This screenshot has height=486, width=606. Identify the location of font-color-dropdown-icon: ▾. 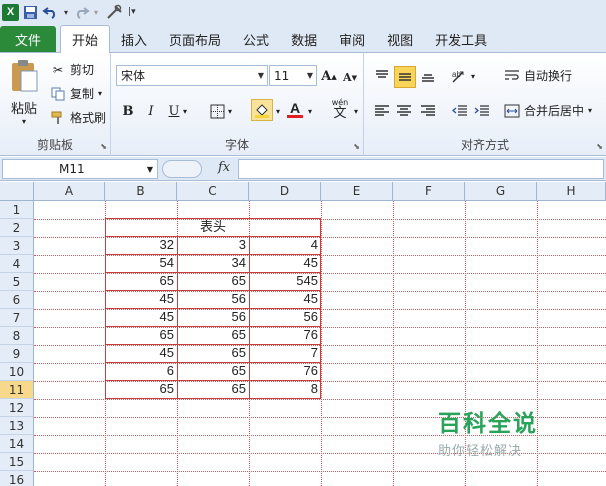
(310, 111).